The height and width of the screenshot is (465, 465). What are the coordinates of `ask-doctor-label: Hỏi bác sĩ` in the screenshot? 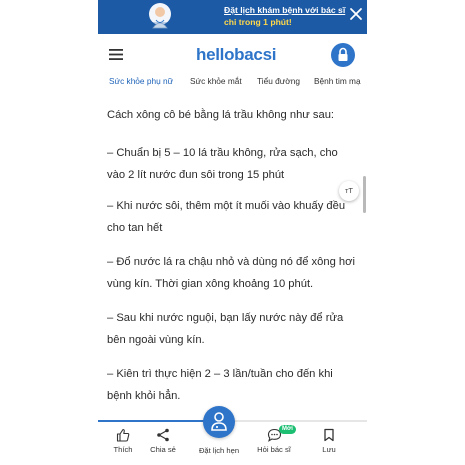 It's located at (274, 449).